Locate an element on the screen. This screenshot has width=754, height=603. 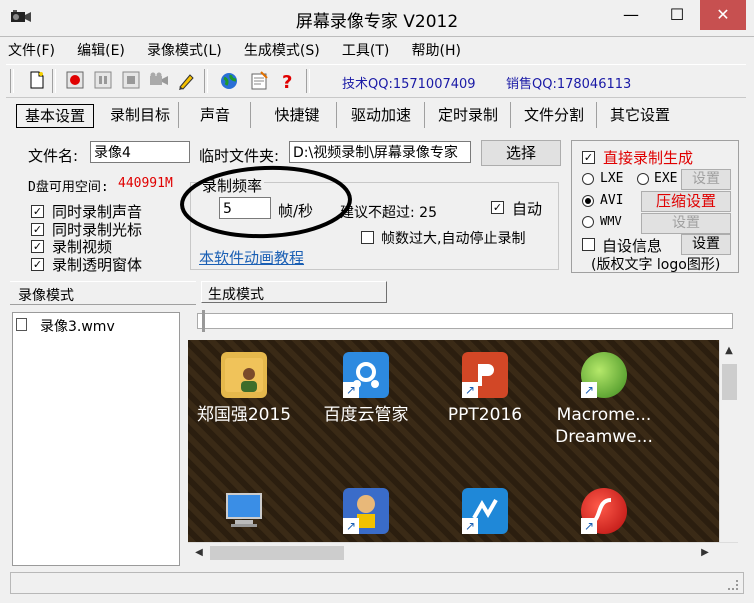
browse-button: 选择 is located at coordinates (521, 153).